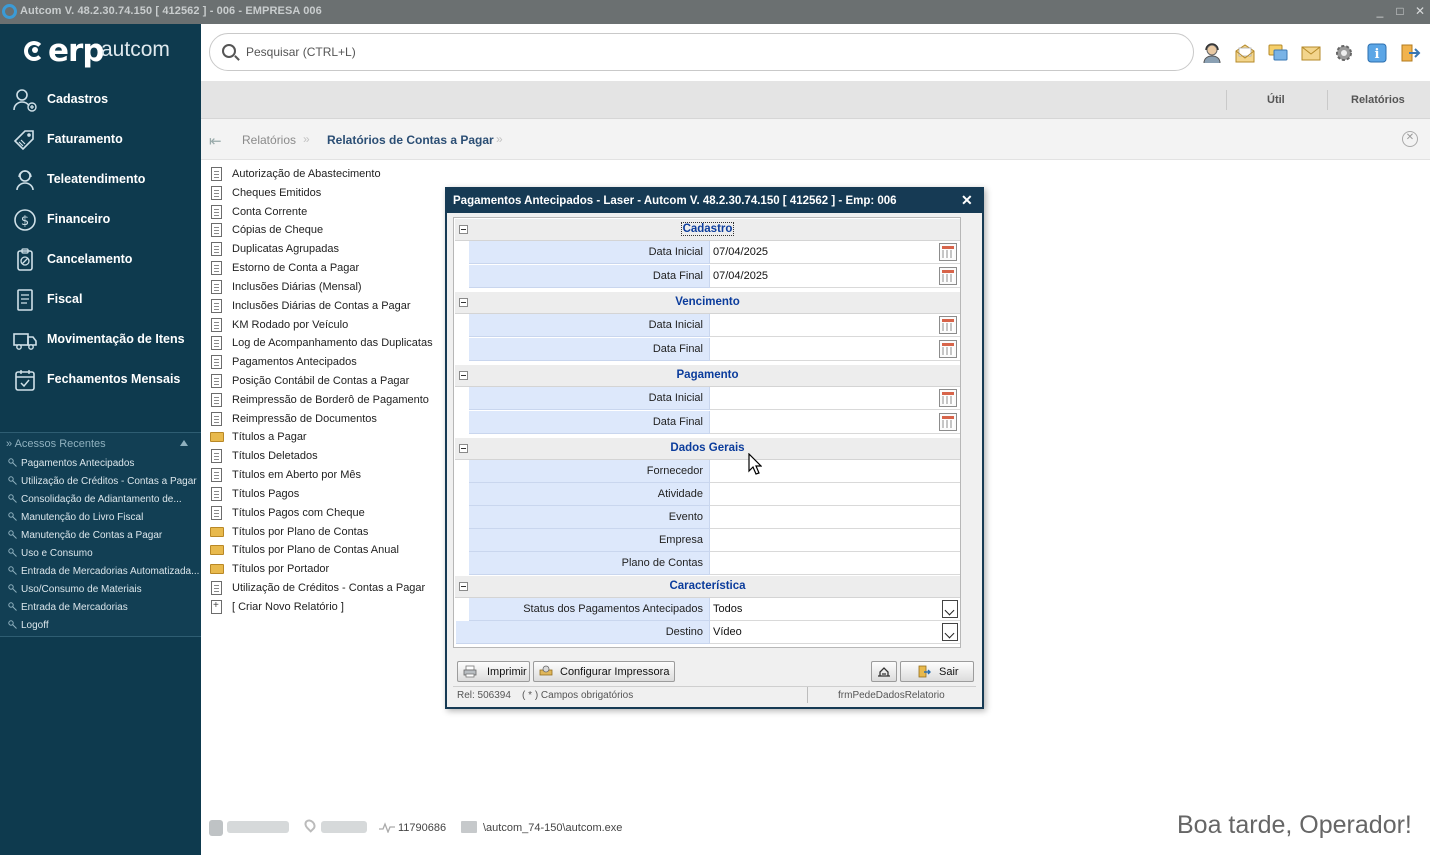 The image size is (1430, 855). What do you see at coordinates (835, 349) in the screenshot?
I see `vencimento-data-final-input` at bounding box center [835, 349].